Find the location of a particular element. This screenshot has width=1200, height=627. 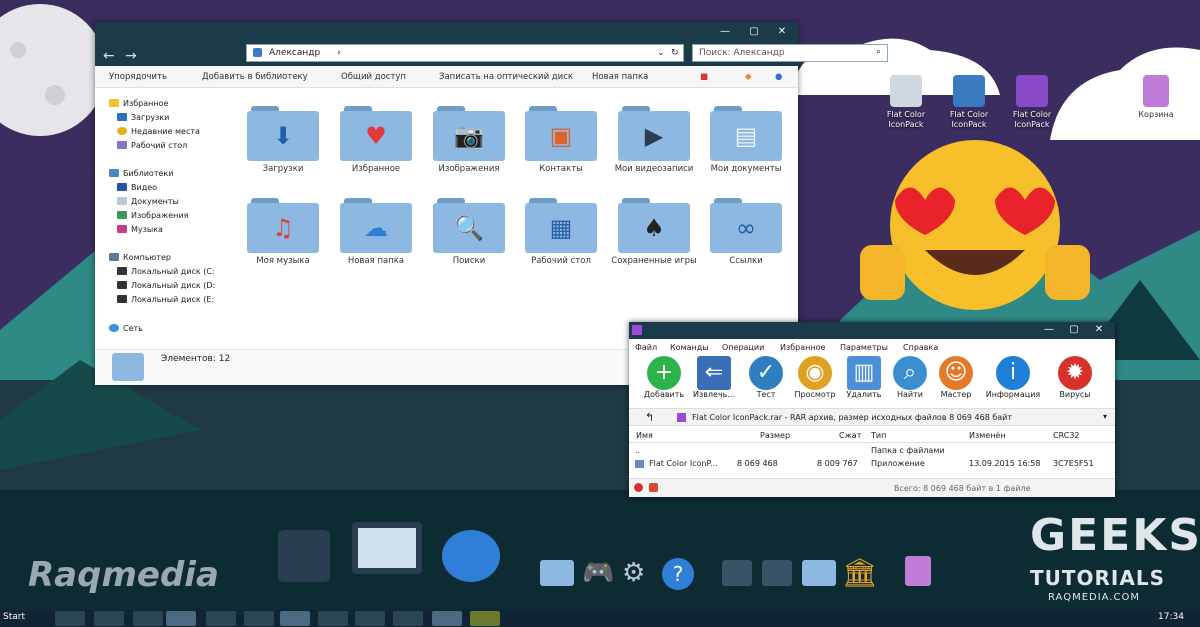

ribbon-burn: Записать на оптический диск is located at coordinates (506, 77).